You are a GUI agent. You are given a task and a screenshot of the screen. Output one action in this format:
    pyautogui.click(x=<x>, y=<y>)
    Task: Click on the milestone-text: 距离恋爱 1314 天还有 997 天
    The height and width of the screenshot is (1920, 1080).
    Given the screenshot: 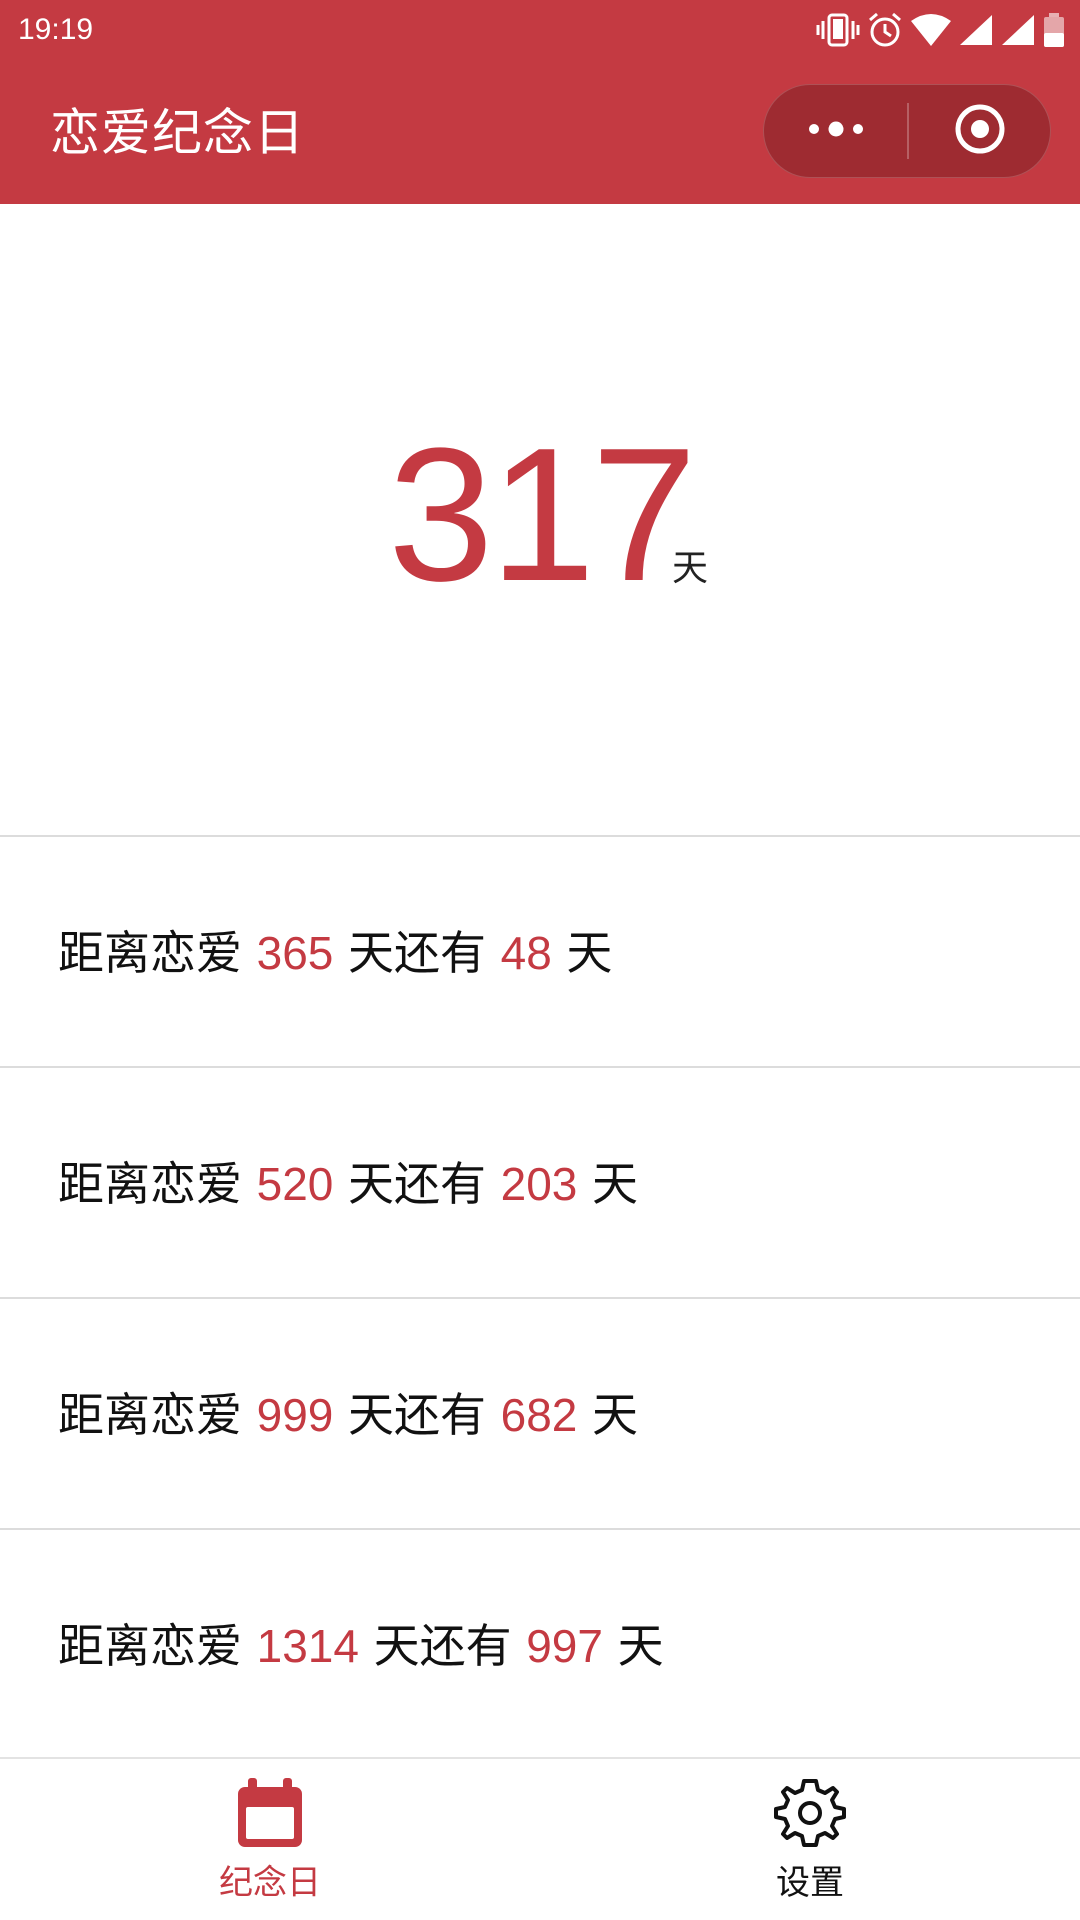 What is the action you would take?
    pyautogui.click(x=361, y=1646)
    